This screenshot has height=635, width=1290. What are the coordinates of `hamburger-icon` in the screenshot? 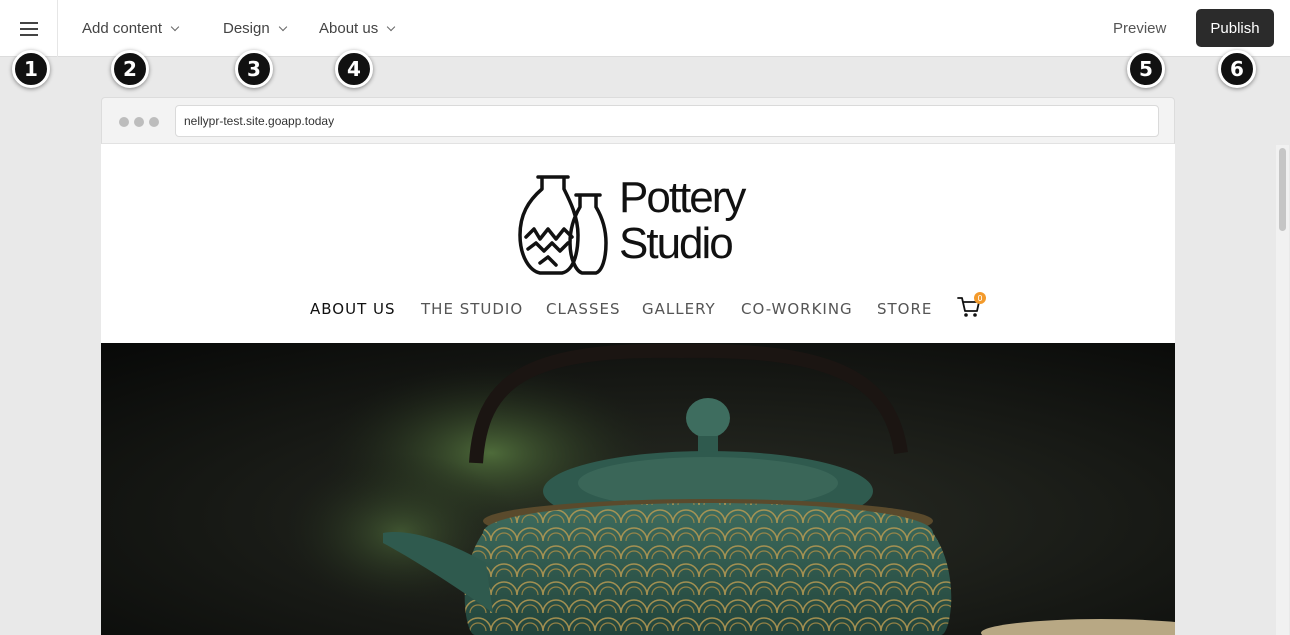 It's located at (28, 28).